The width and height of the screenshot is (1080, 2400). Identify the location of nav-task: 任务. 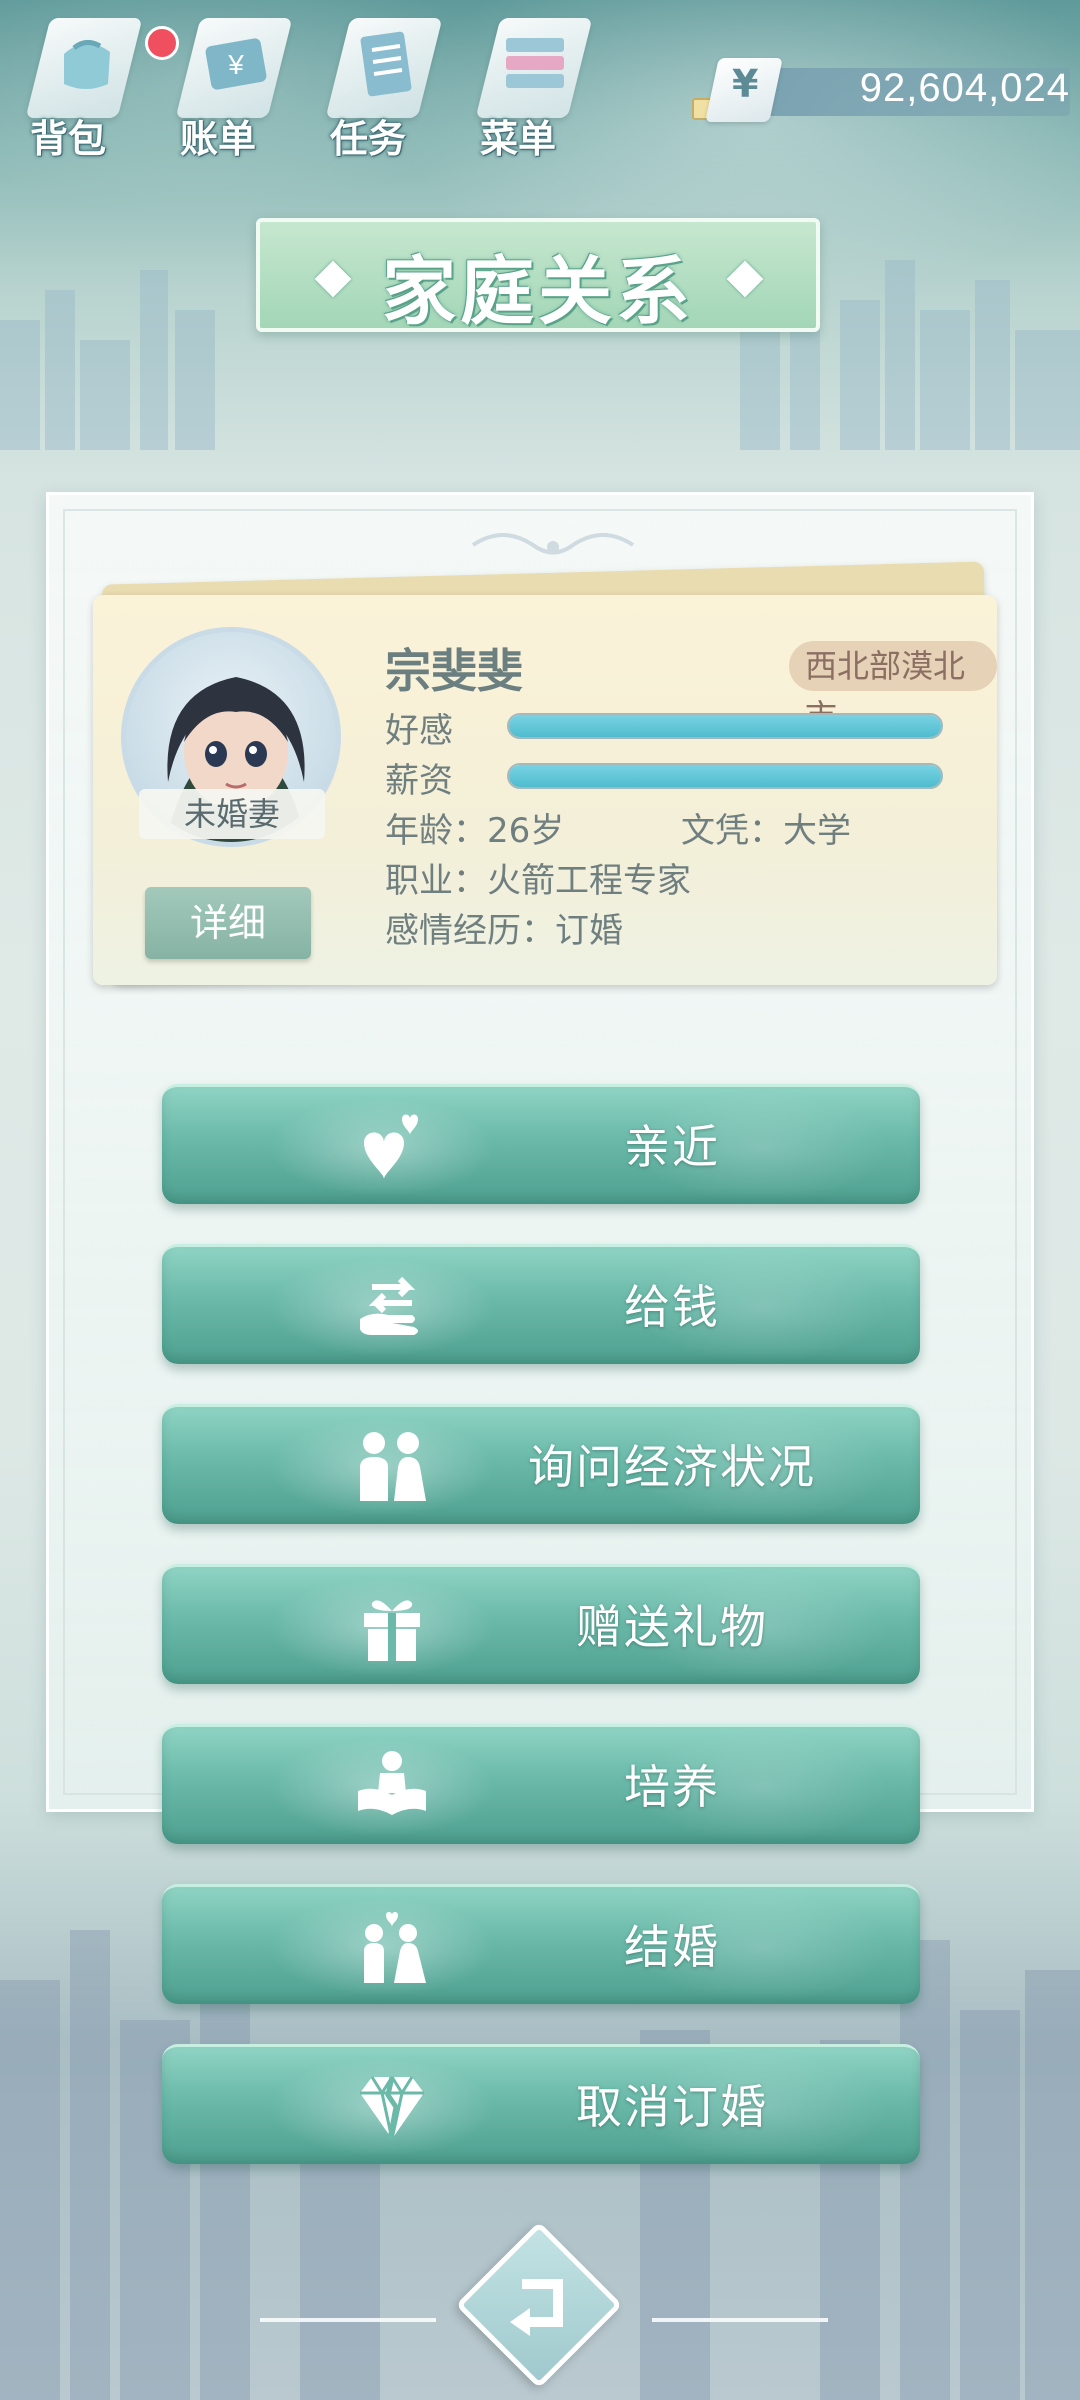
(380, 85).